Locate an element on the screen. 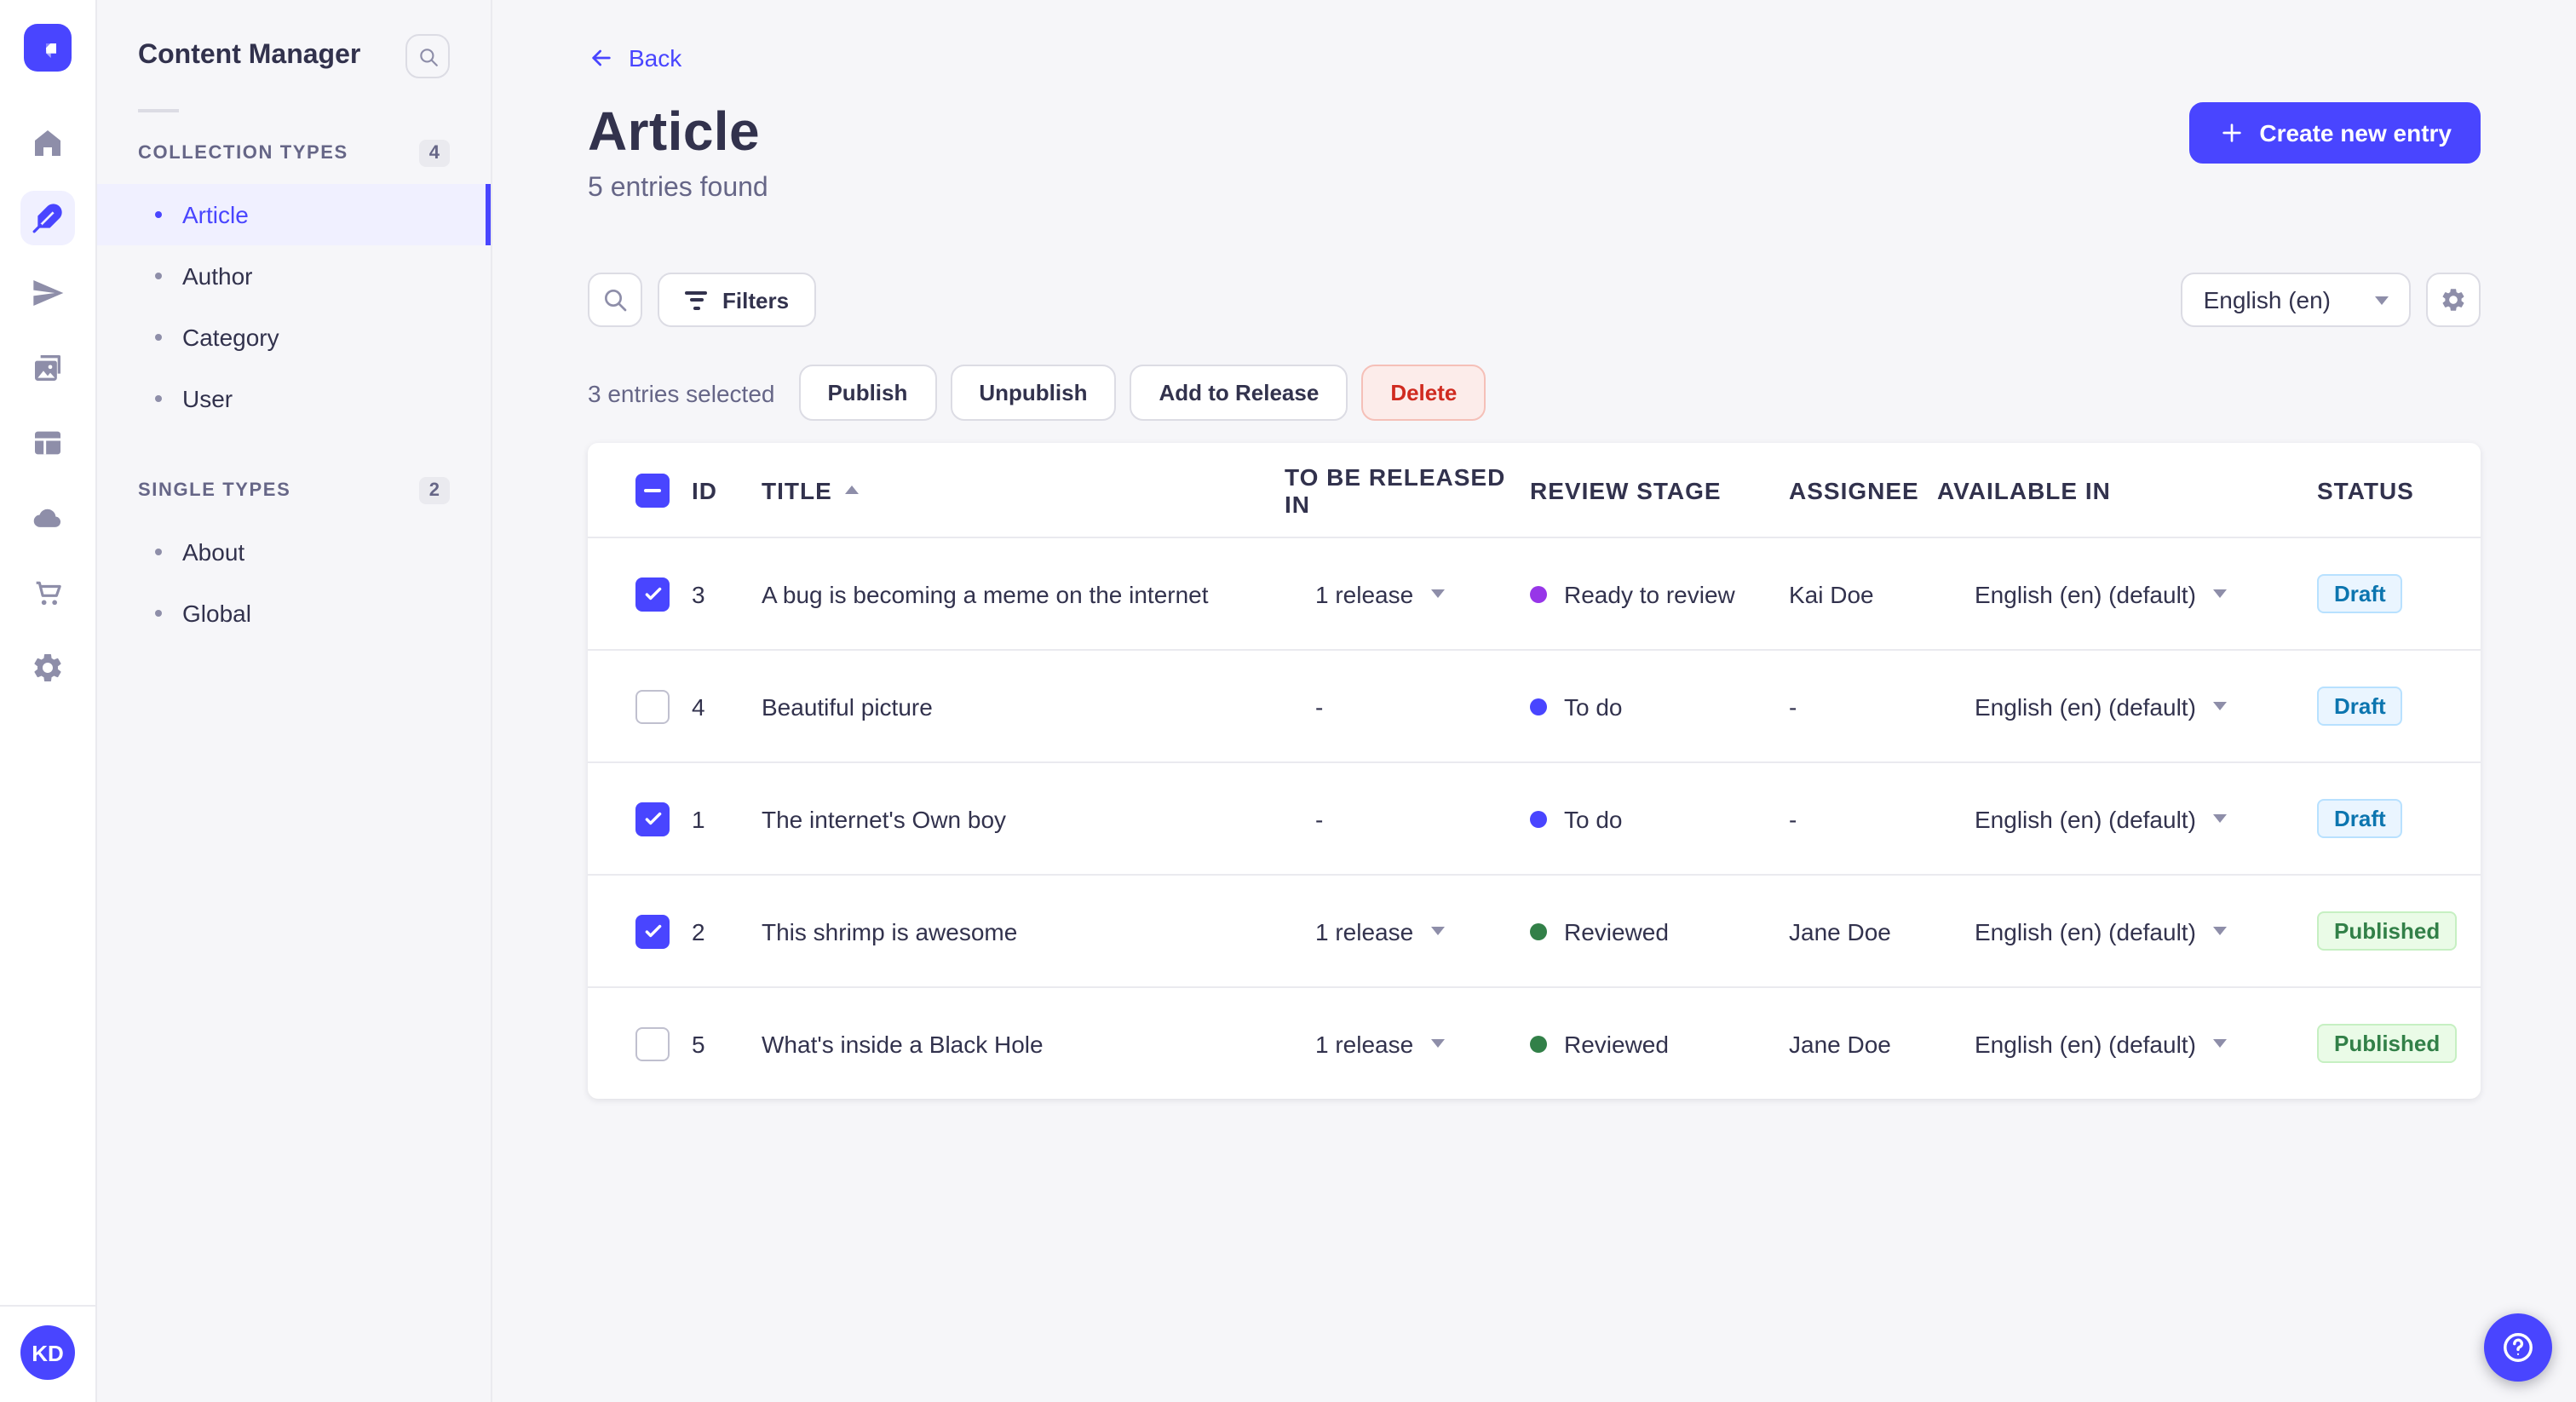 Image resolution: width=2576 pixels, height=1402 pixels. search-icon-button is located at coordinates (615, 300).